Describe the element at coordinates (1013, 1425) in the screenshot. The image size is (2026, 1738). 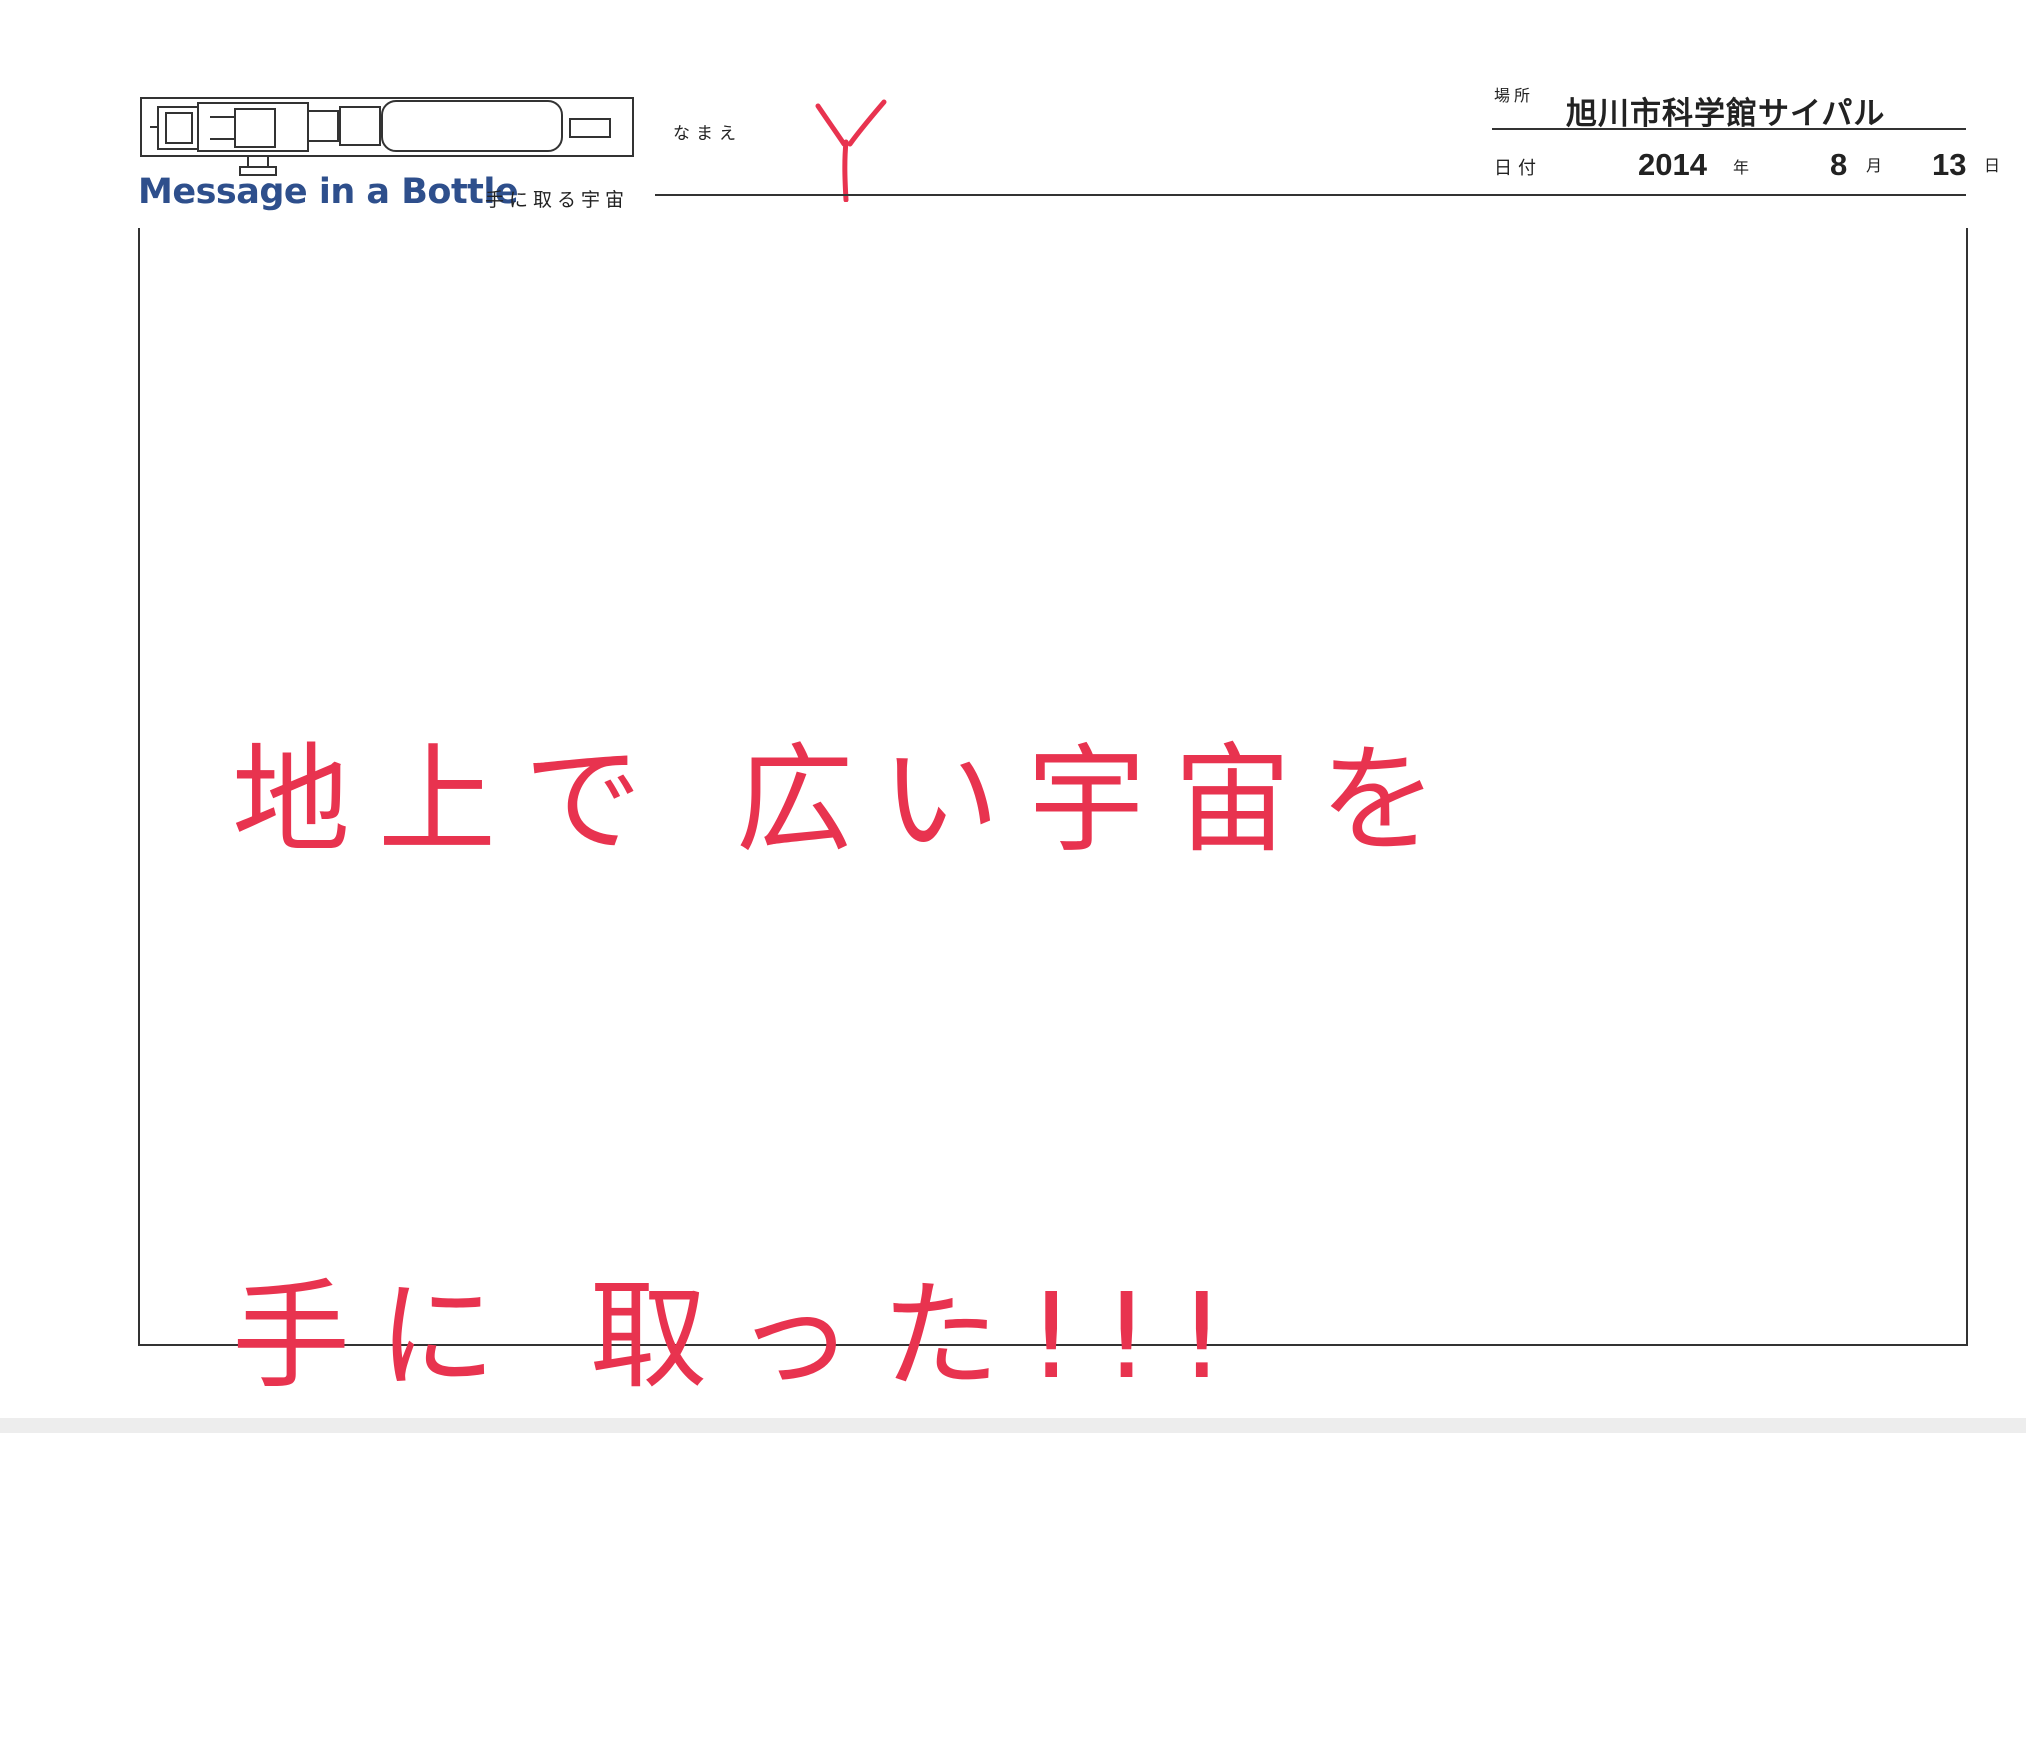
I see `scan-bottom-edge` at that location.